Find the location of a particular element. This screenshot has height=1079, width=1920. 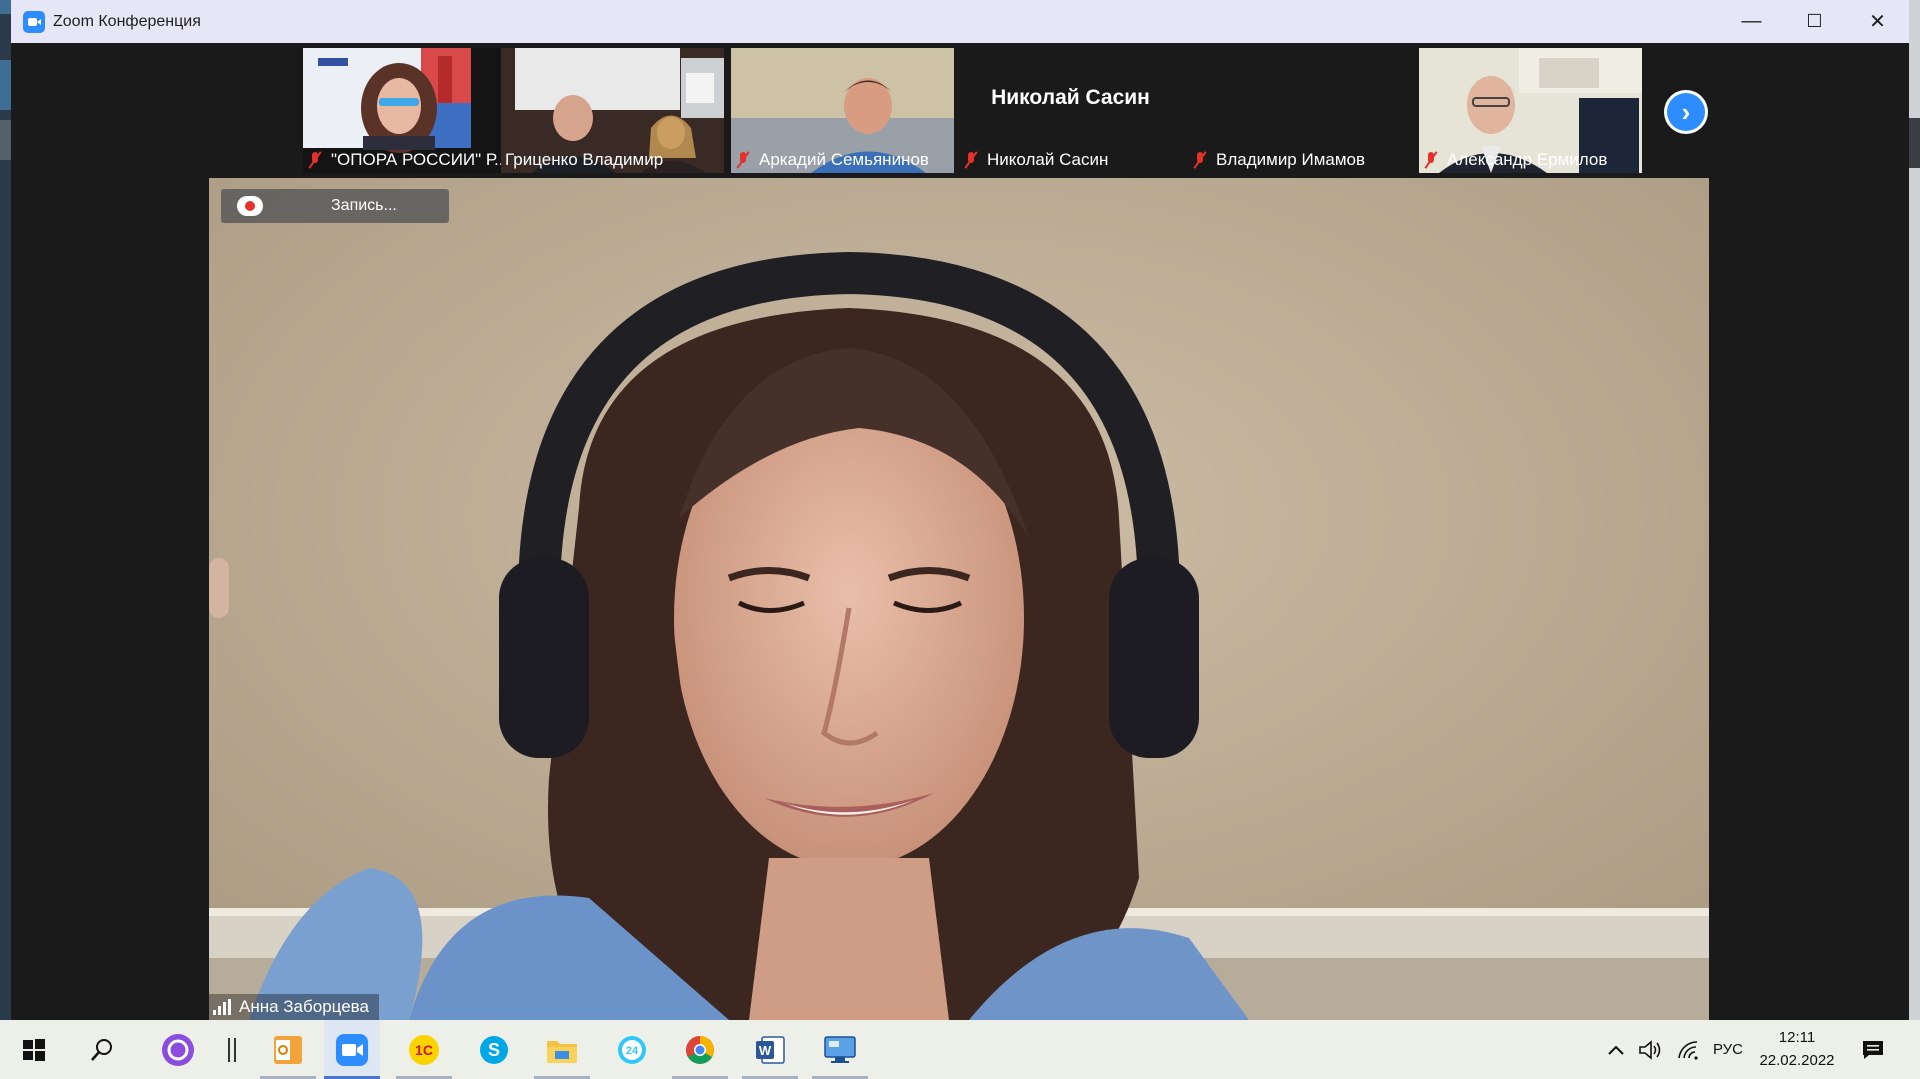

taskbar-app-bitrix24: 24 is located at coordinates (632, 1049).